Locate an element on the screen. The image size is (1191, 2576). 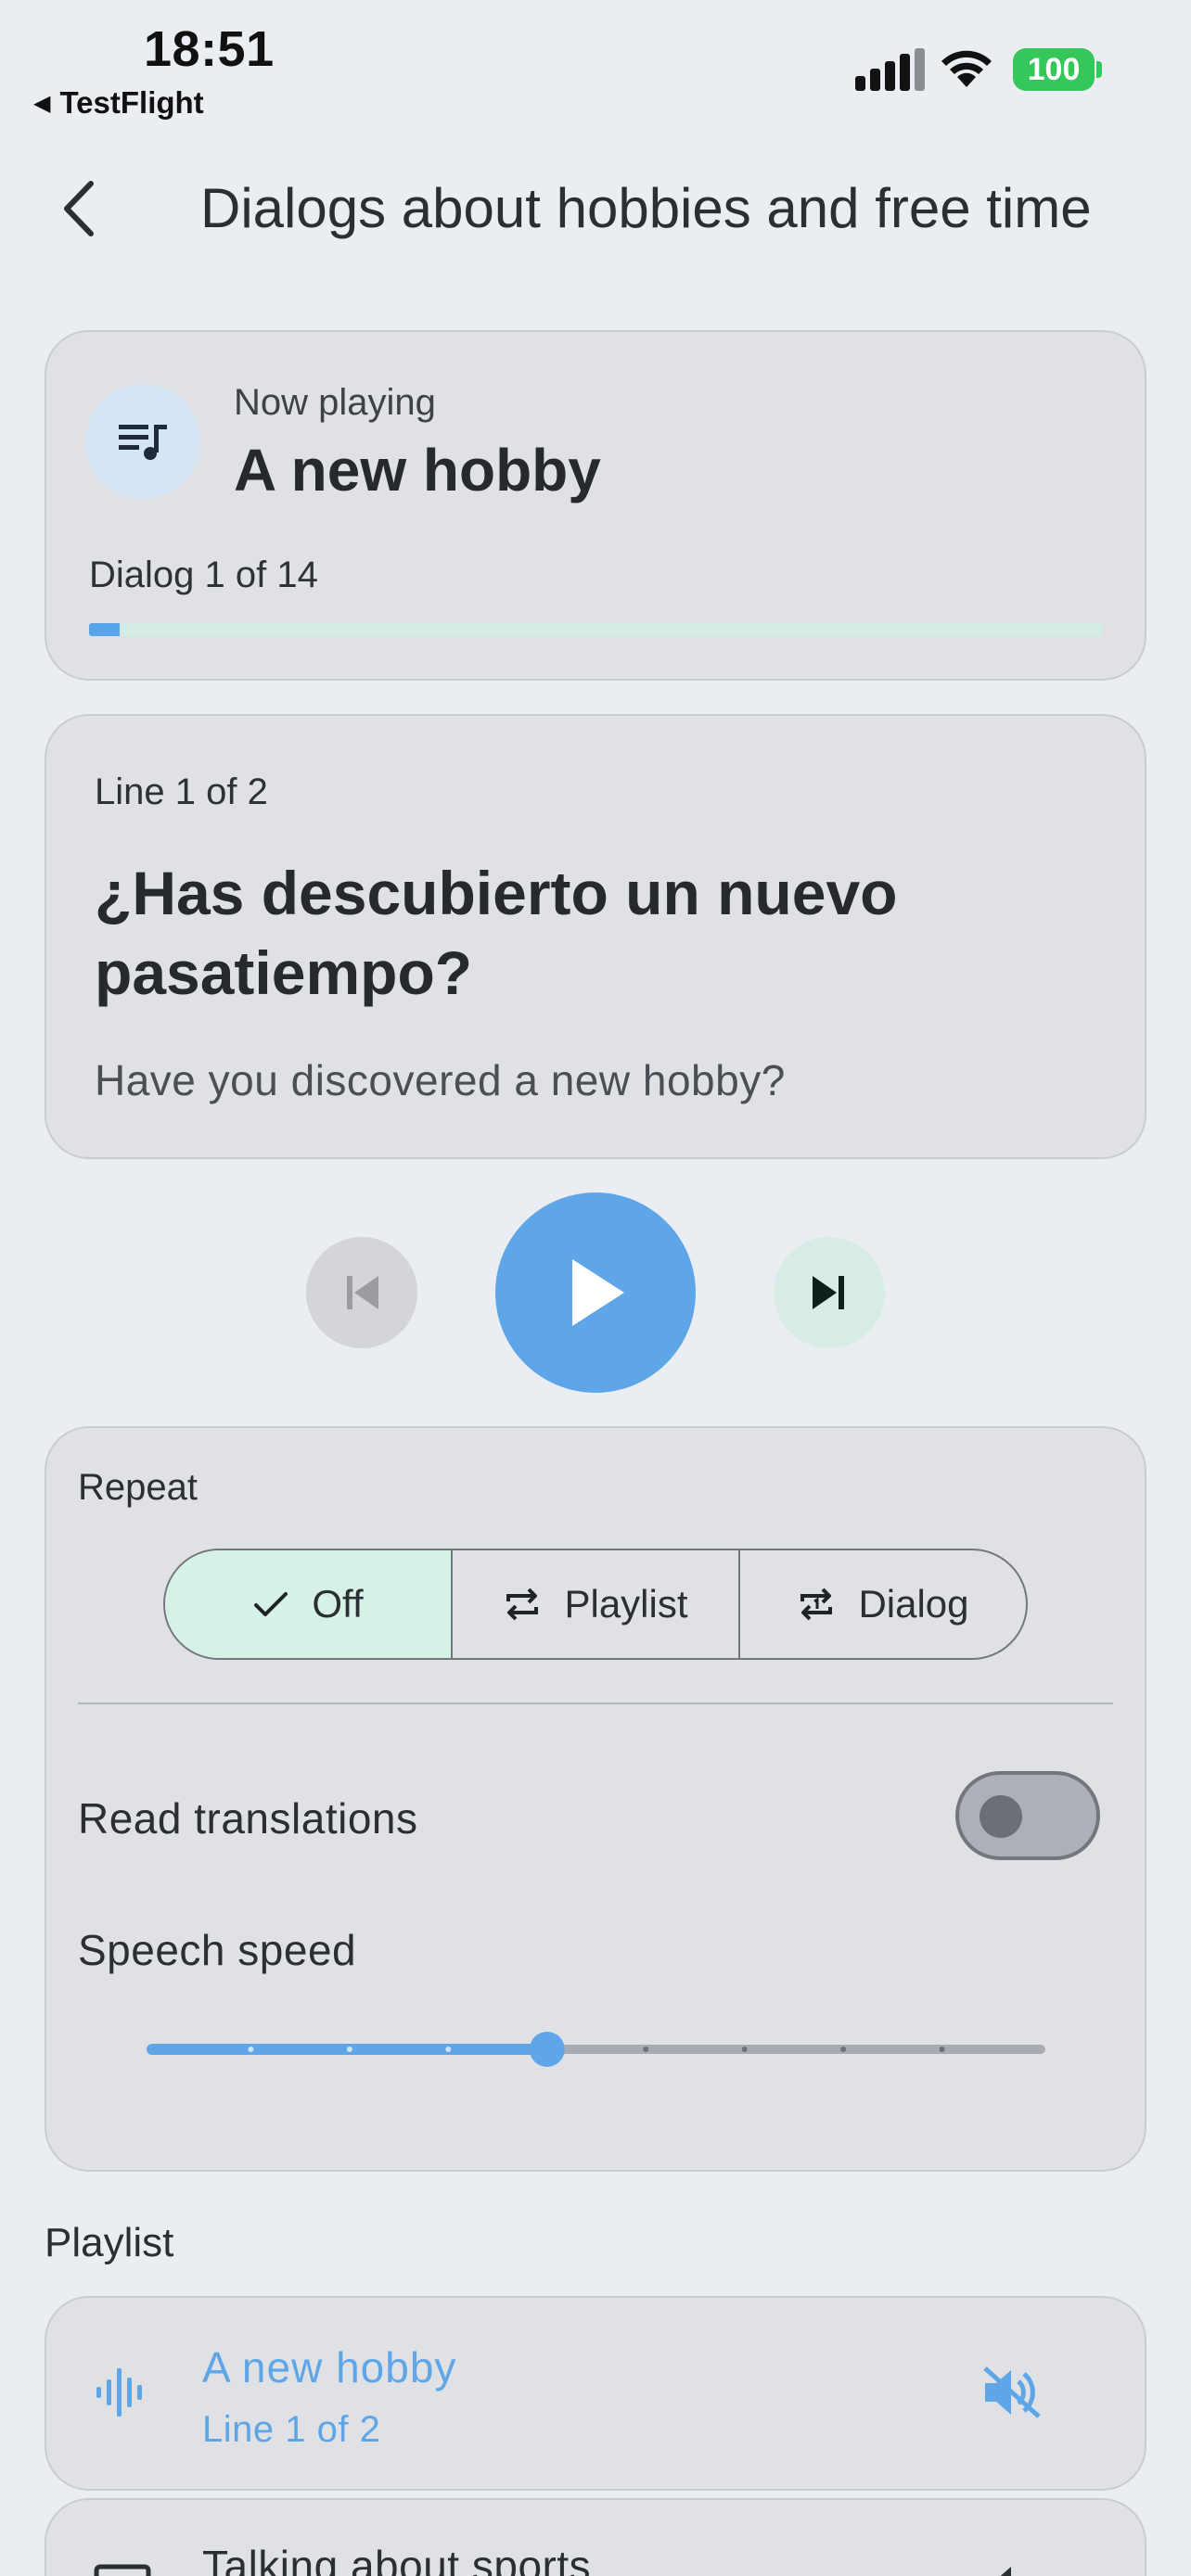
playlist-item-title: Talking about sports is located at coordinates (397, 2559).